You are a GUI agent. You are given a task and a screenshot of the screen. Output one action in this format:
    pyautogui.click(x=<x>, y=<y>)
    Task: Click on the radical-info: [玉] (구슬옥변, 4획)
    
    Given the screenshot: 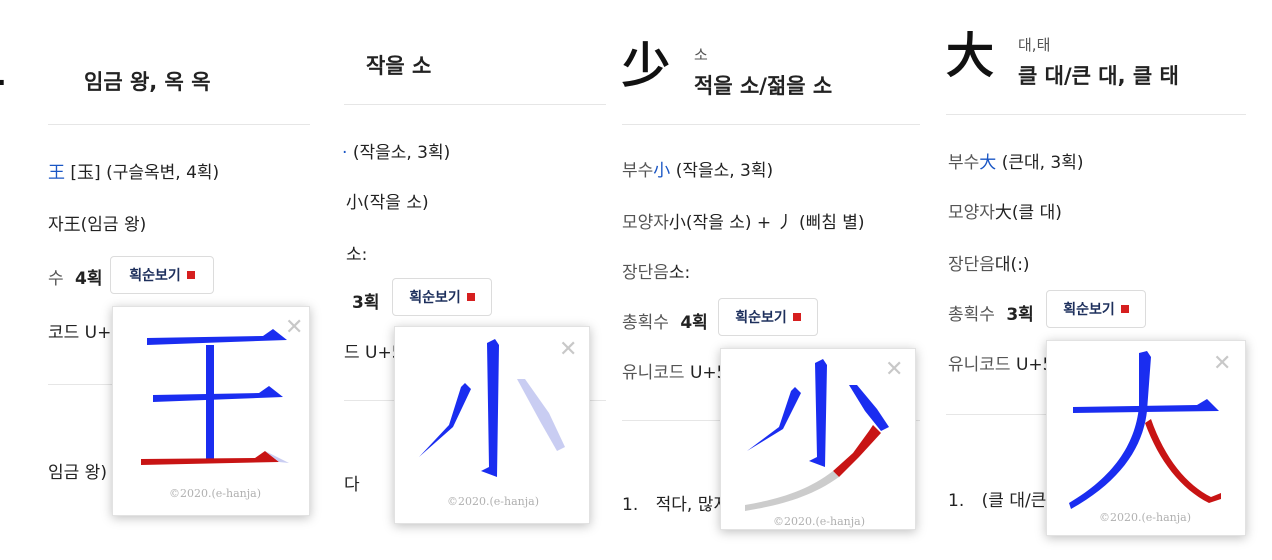 What is the action you would take?
    pyautogui.click(x=145, y=173)
    